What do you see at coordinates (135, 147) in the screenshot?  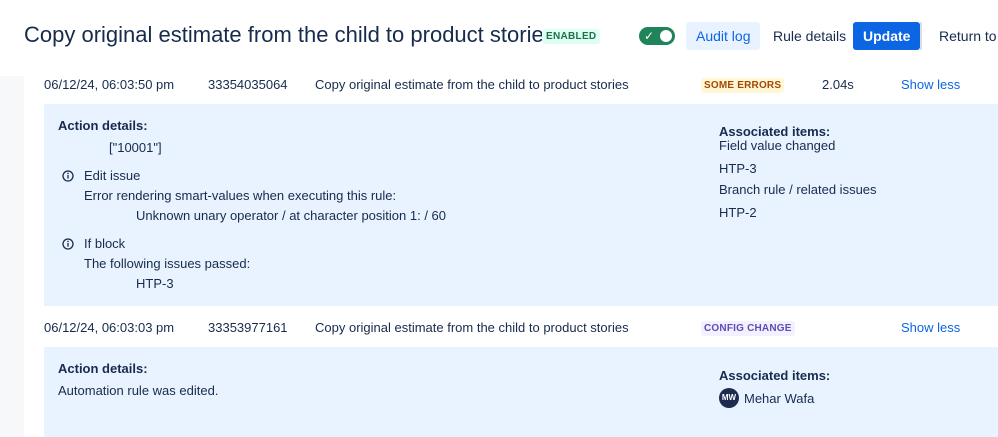 I see `action-value: ["10001"]` at bounding box center [135, 147].